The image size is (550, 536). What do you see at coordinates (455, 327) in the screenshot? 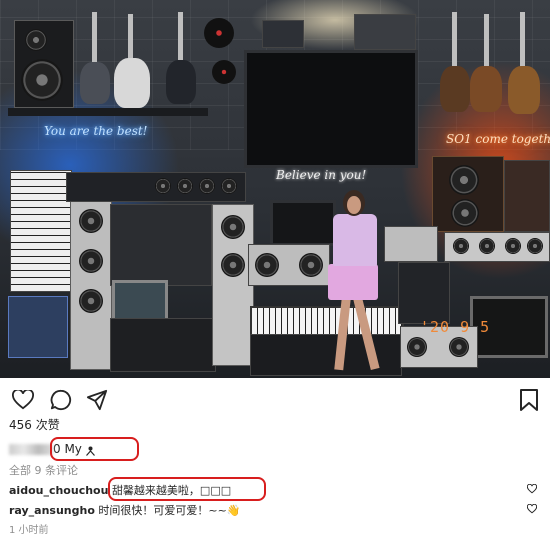
I see `photo-date-stamp: '20 9 5` at bounding box center [455, 327].